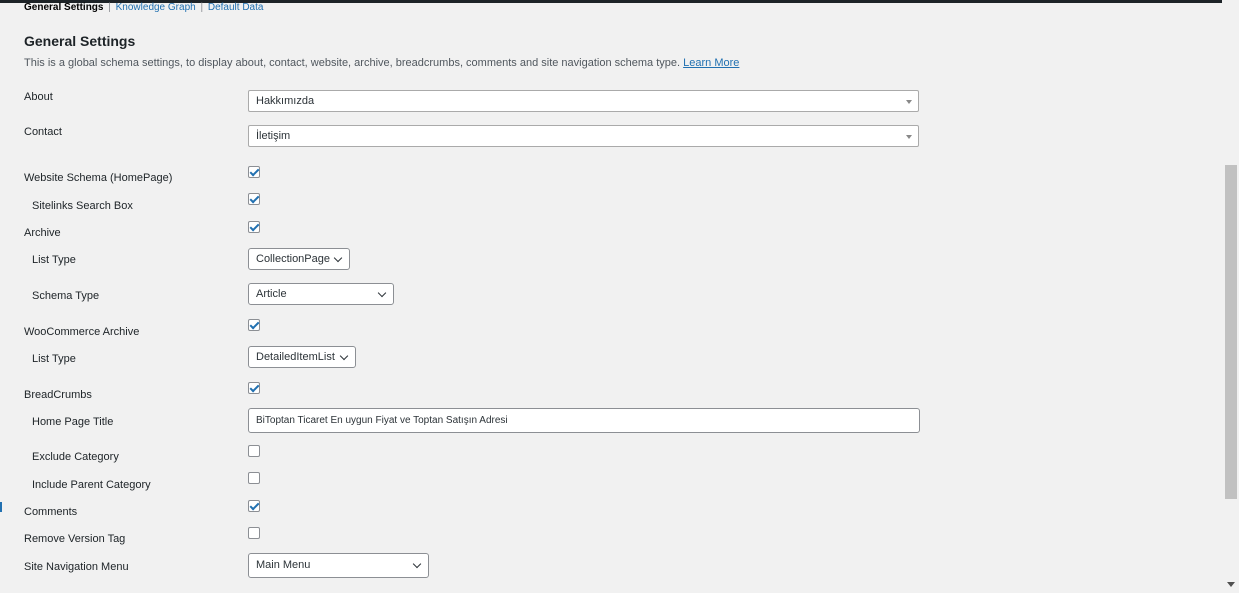 Image resolution: width=1239 pixels, height=593 pixels. Describe the element at coordinates (711, 63) in the screenshot. I see `learn-more-link: Learn More` at that location.